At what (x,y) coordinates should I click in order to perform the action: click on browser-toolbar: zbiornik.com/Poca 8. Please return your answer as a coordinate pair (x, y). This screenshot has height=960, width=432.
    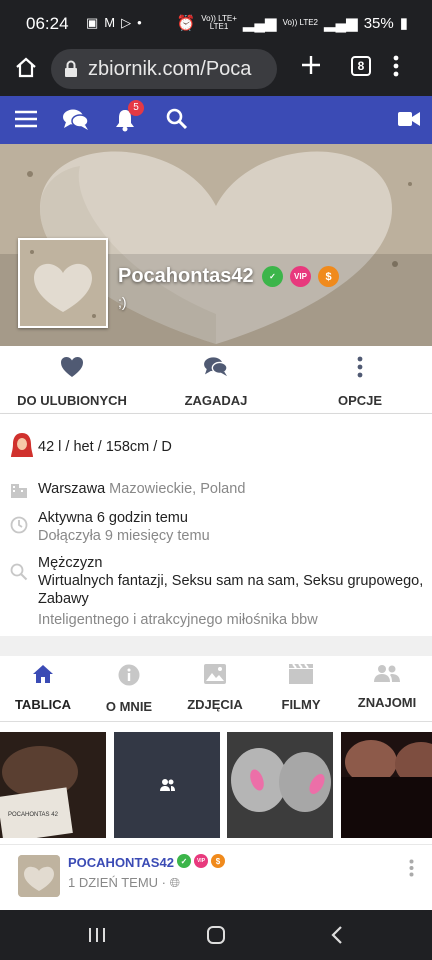
    Looking at the image, I should click on (216, 71).